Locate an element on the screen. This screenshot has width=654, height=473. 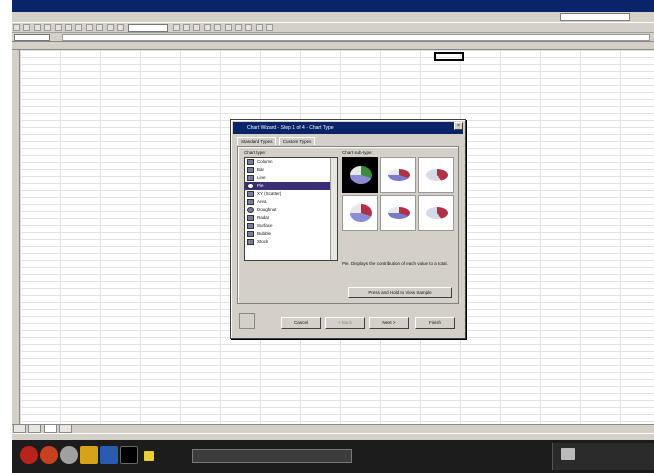
paste-icon is located at coordinates (79, 27).